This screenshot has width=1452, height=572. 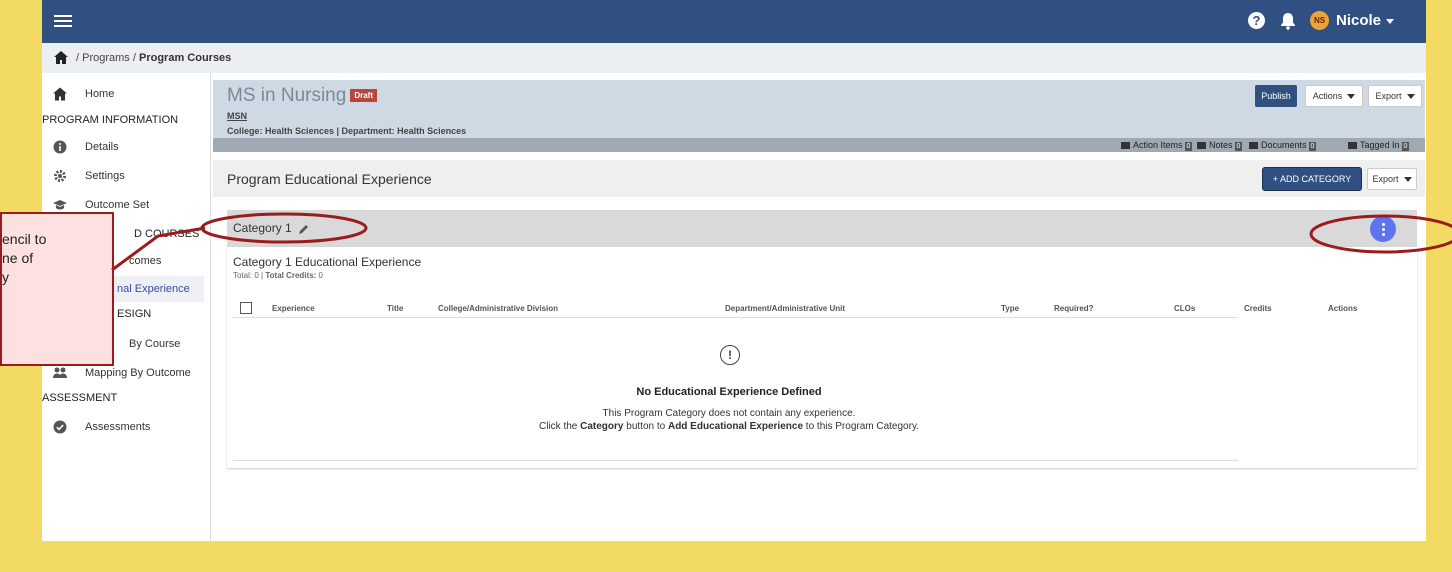 What do you see at coordinates (1010, 308) in the screenshot?
I see `column-header: Type` at bounding box center [1010, 308].